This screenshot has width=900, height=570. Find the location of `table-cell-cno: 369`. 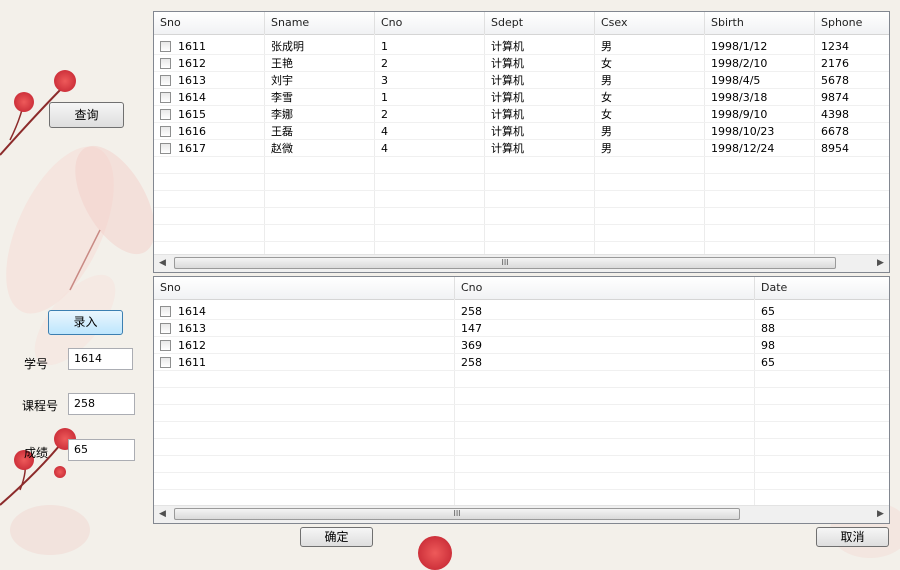

table-cell-cno: 369 is located at coordinates (471, 345).